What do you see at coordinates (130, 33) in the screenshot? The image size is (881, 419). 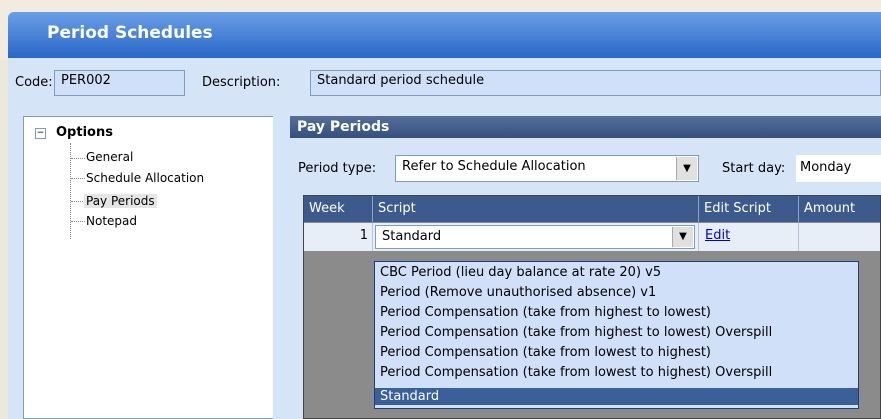 I see `window-title: Period Schedules` at bounding box center [130, 33].